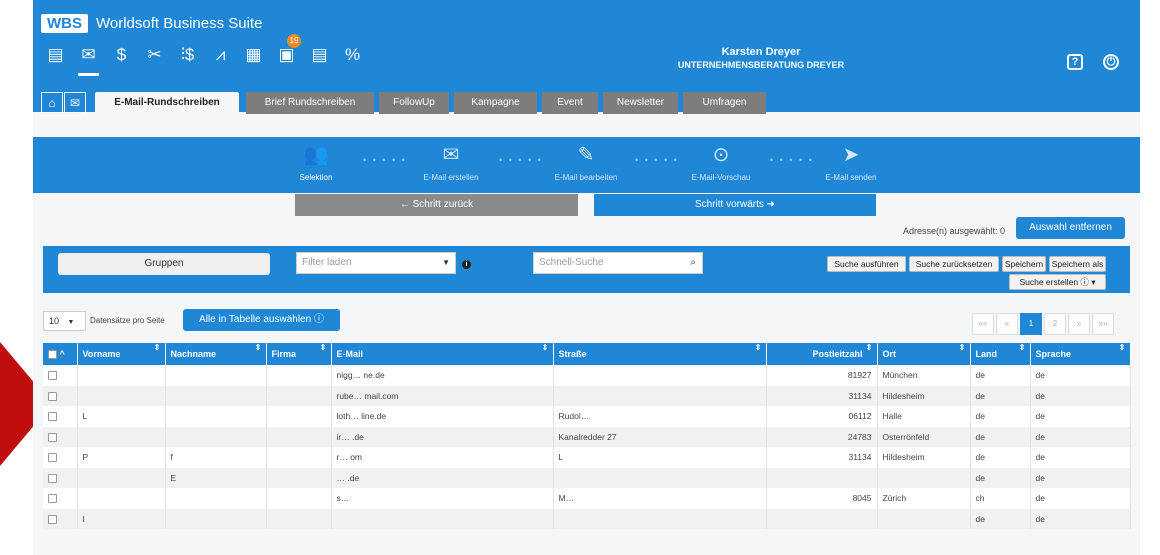 The height and width of the screenshot is (555, 1160). What do you see at coordinates (64, 321) in the screenshot?
I see `page-size-select: 10 ▼` at bounding box center [64, 321].